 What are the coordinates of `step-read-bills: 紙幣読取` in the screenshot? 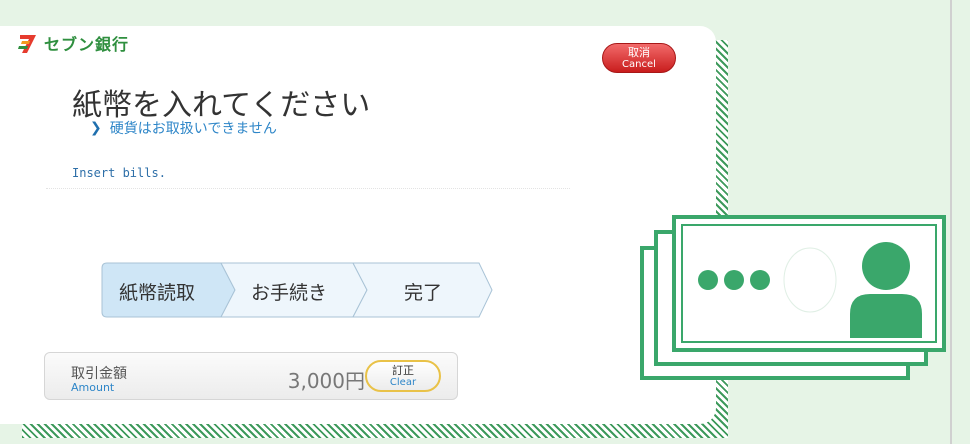 It's located at (157, 293).